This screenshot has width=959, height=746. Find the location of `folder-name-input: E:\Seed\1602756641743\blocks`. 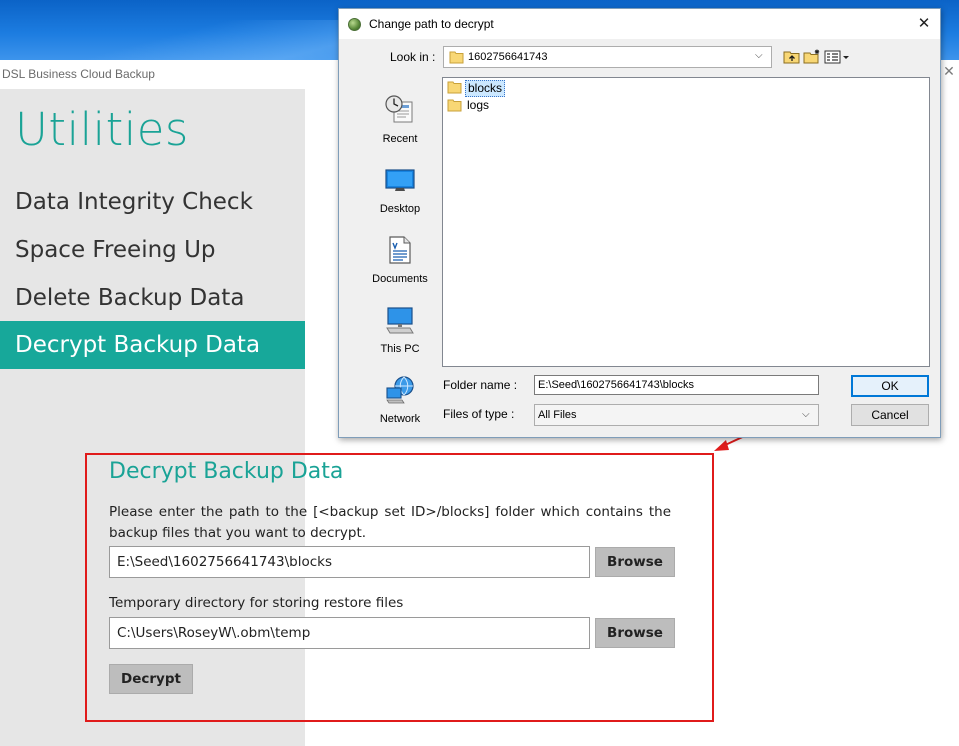

folder-name-input: E:\Seed\1602756641743\blocks is located at coordinates (676, 385).